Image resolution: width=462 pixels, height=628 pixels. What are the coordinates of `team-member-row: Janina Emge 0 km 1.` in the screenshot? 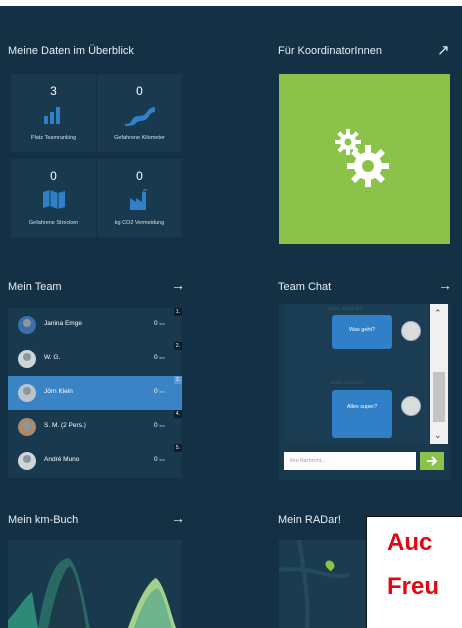 It's located at (95, 325).